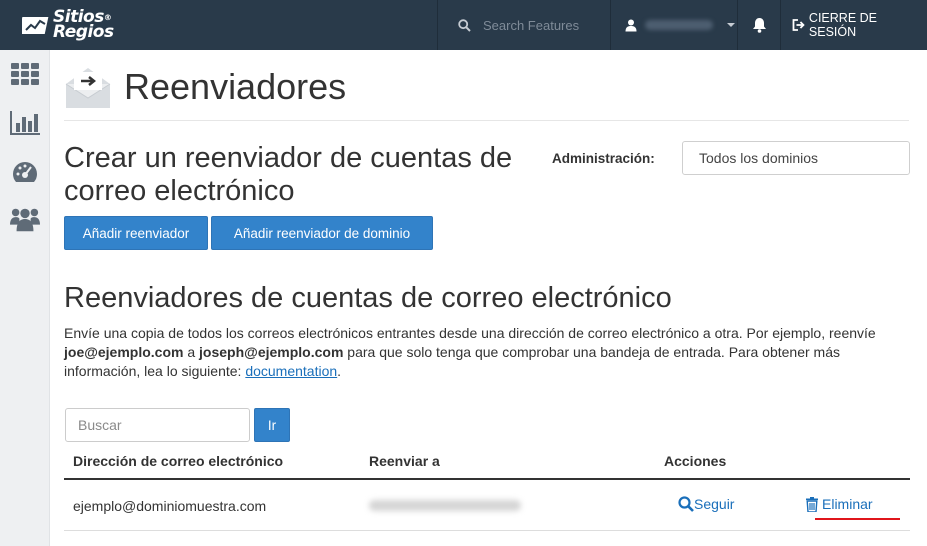 This screenshot has height=546, width=927. Describe the element at coordinates (322, 233) in the screenshot. I see `add-domain-forwarder-button: Añadir reenviador de dominio` at that location.